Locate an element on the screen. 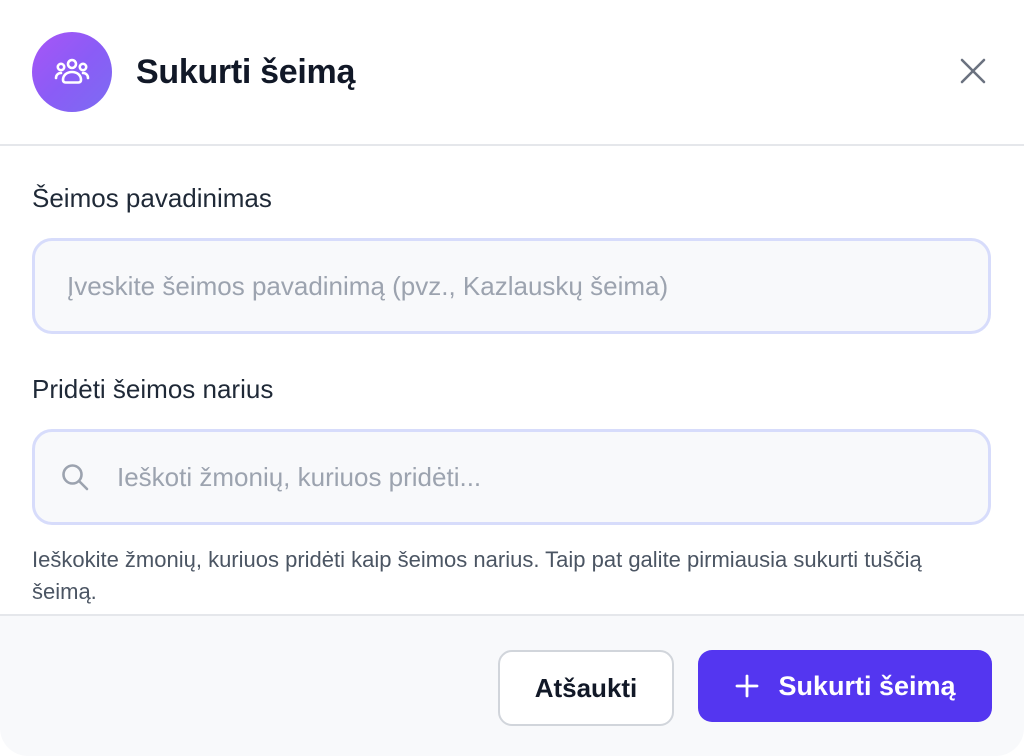 This screenshot has height=756, width=1024. cancel-button: Atšaukti is located at coordinates (586, 688).